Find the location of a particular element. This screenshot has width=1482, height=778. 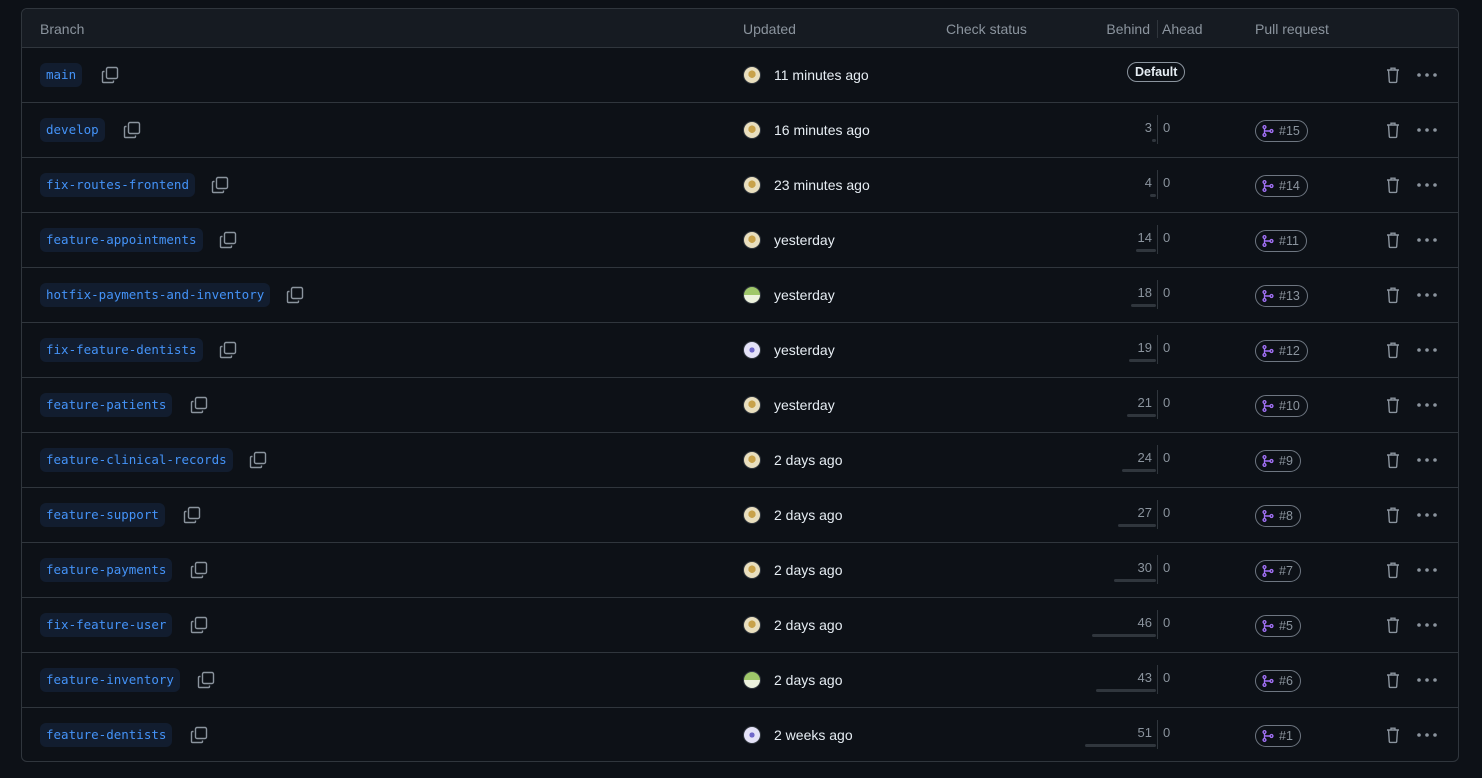

branch-name-link: fix-routes-frontend is located at coordinates (117, 185).